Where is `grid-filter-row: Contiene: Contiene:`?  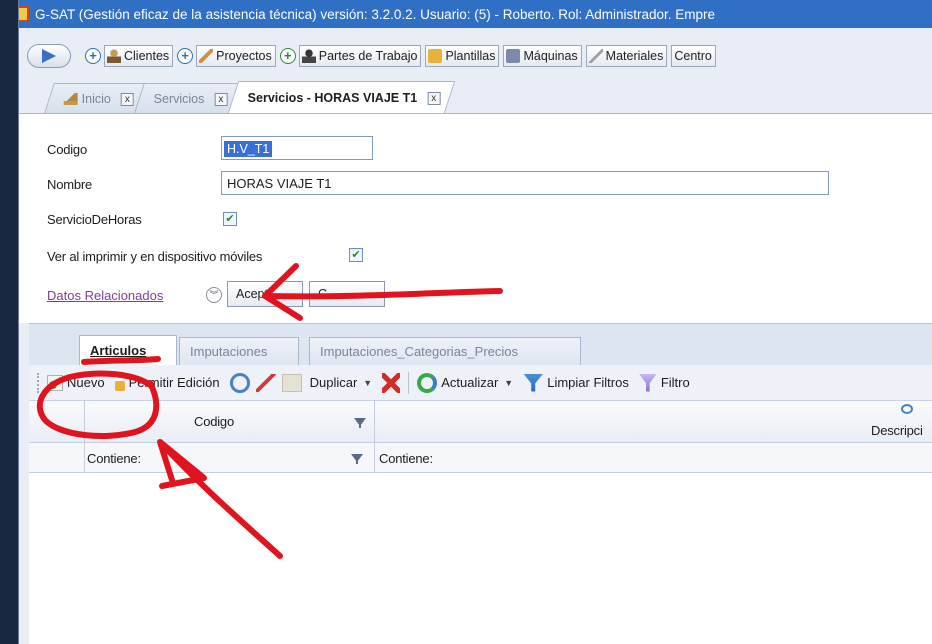 grid-filter-row: Contiene: Contiene: is located at coordinates (480, 458).